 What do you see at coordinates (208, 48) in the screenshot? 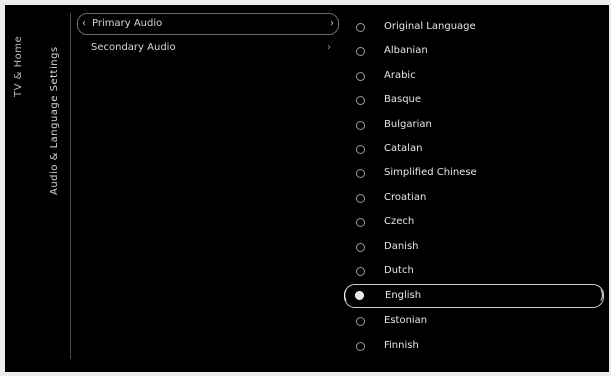
I see `submenu-item-secondary-audio: Secondary Audio ›` at bounding box center [208, 48].